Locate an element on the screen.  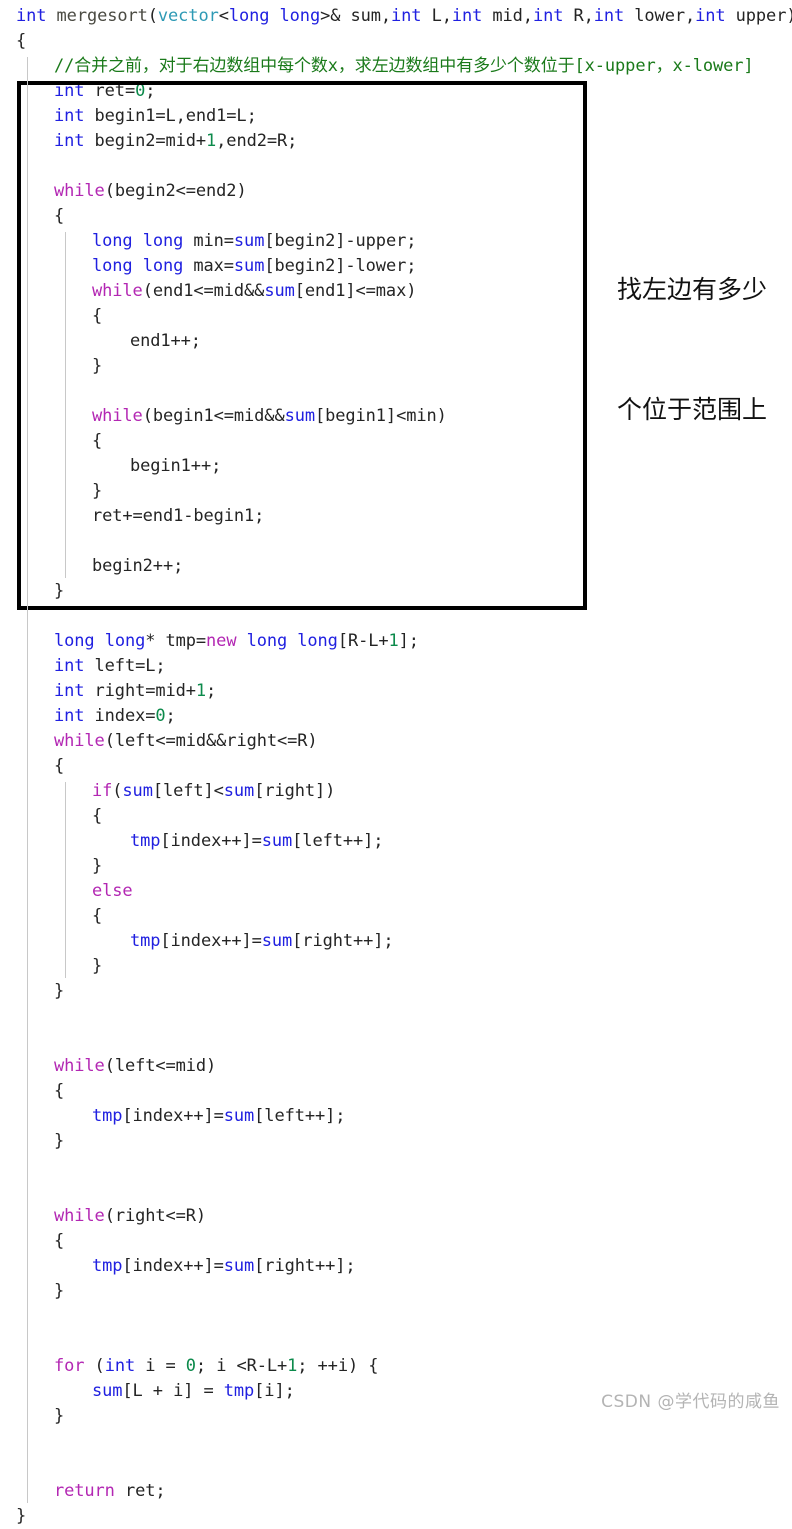
code-line-text: while(left<=mid&&right<=R) is located at coordinates (159, 741).